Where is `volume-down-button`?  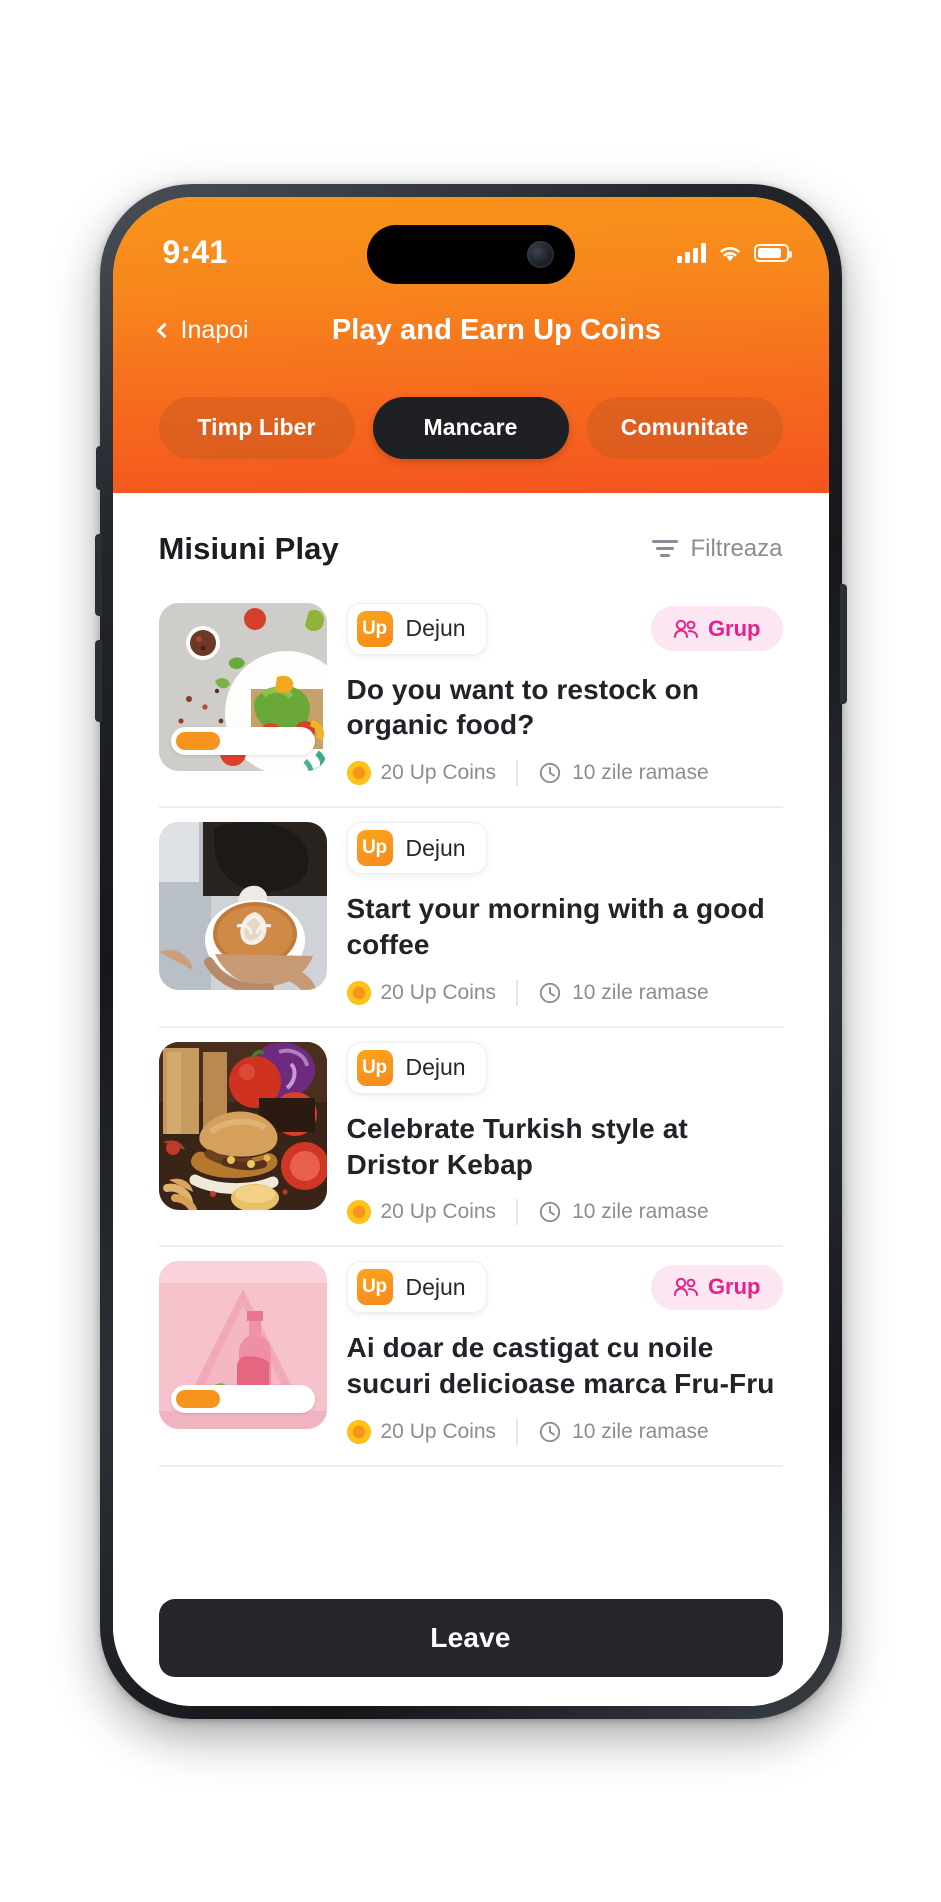
volume-down-button is located at coordinates (98, 680).